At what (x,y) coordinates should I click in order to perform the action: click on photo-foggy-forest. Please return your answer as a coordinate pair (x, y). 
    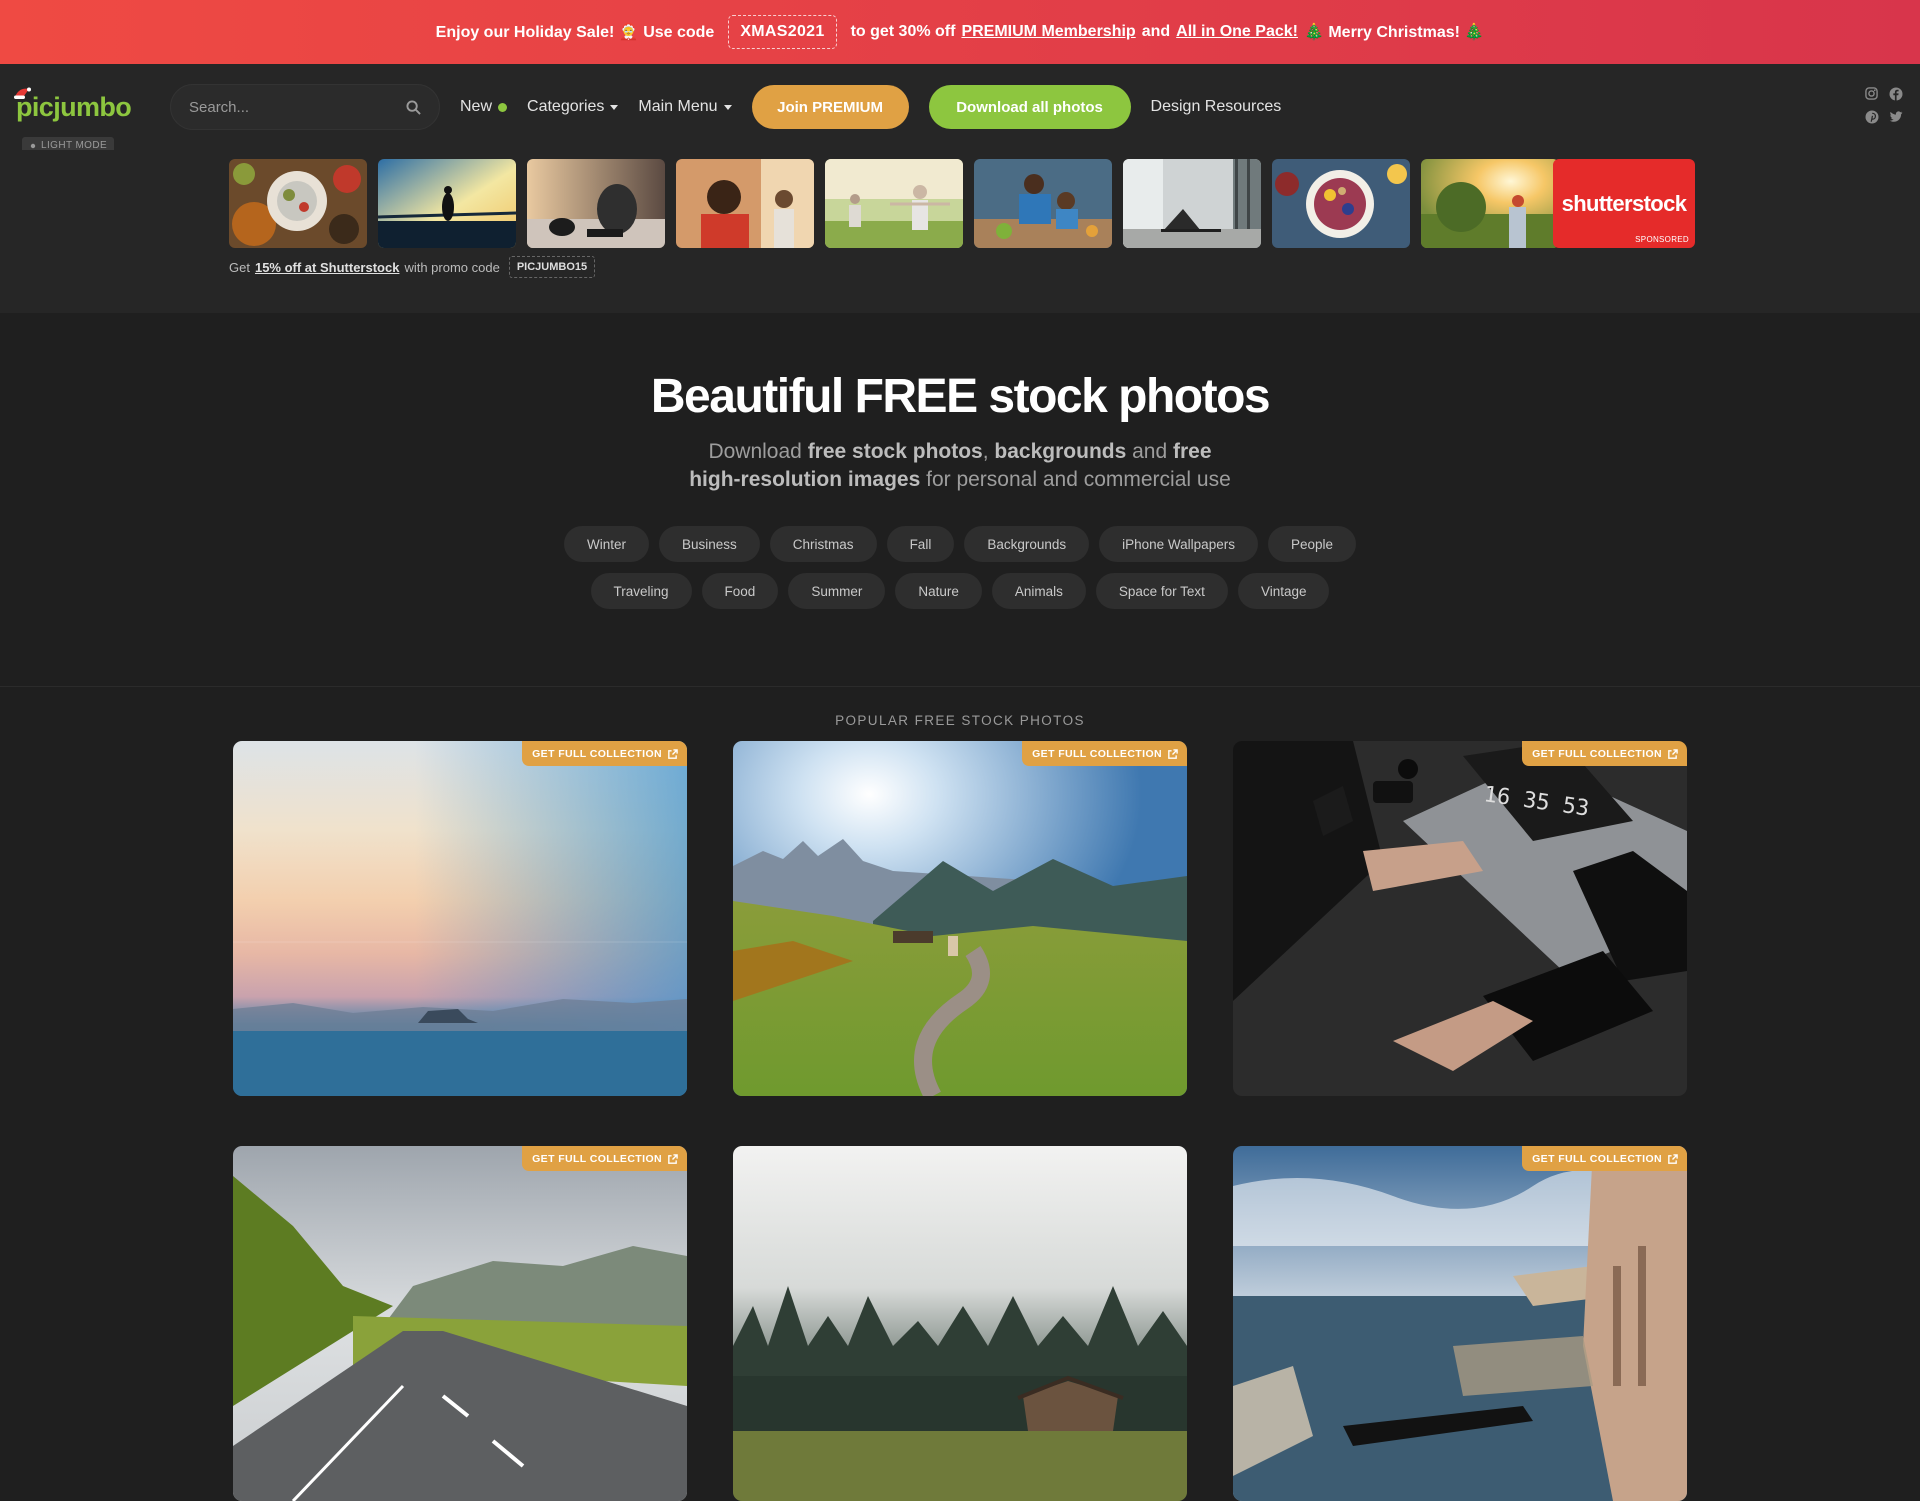
    Looking at the image, I should click on (960, 1323).